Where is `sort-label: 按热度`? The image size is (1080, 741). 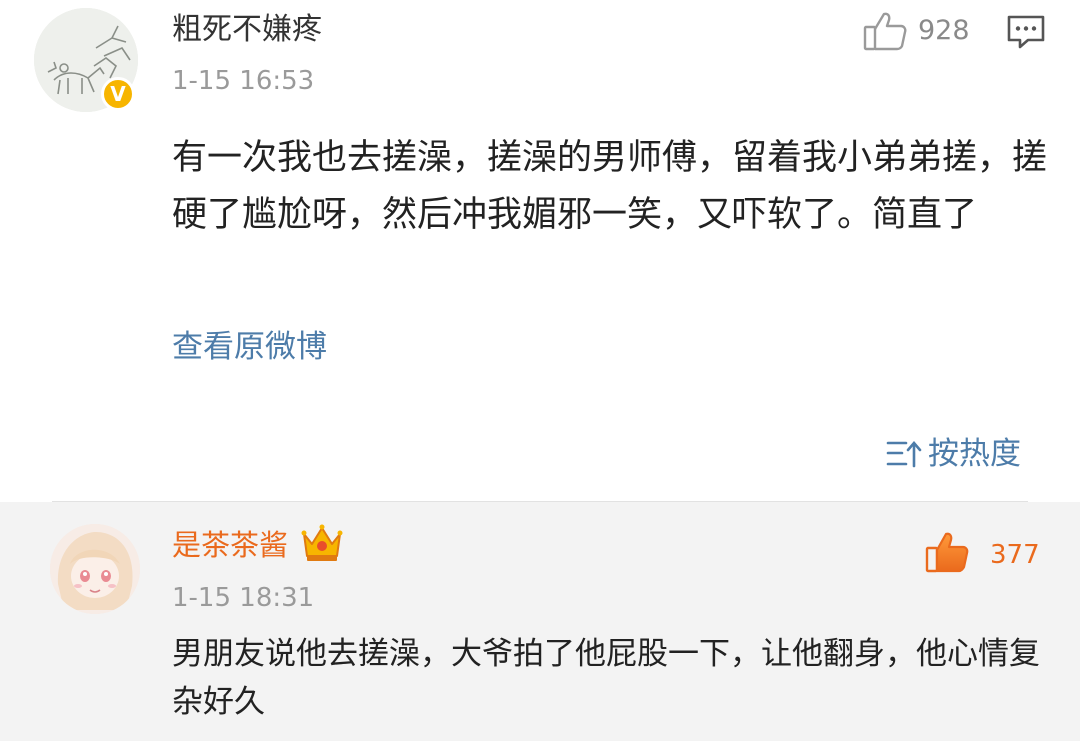 sort-label: 按热度 is located at coordinates (974, 454).